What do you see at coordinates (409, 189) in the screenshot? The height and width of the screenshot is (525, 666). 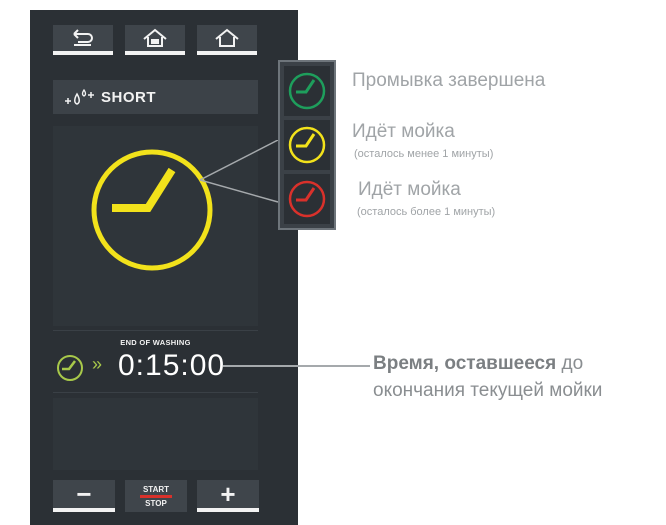 I see `legend-red-title: Идёт мойка` at bounding box center [409, 189].